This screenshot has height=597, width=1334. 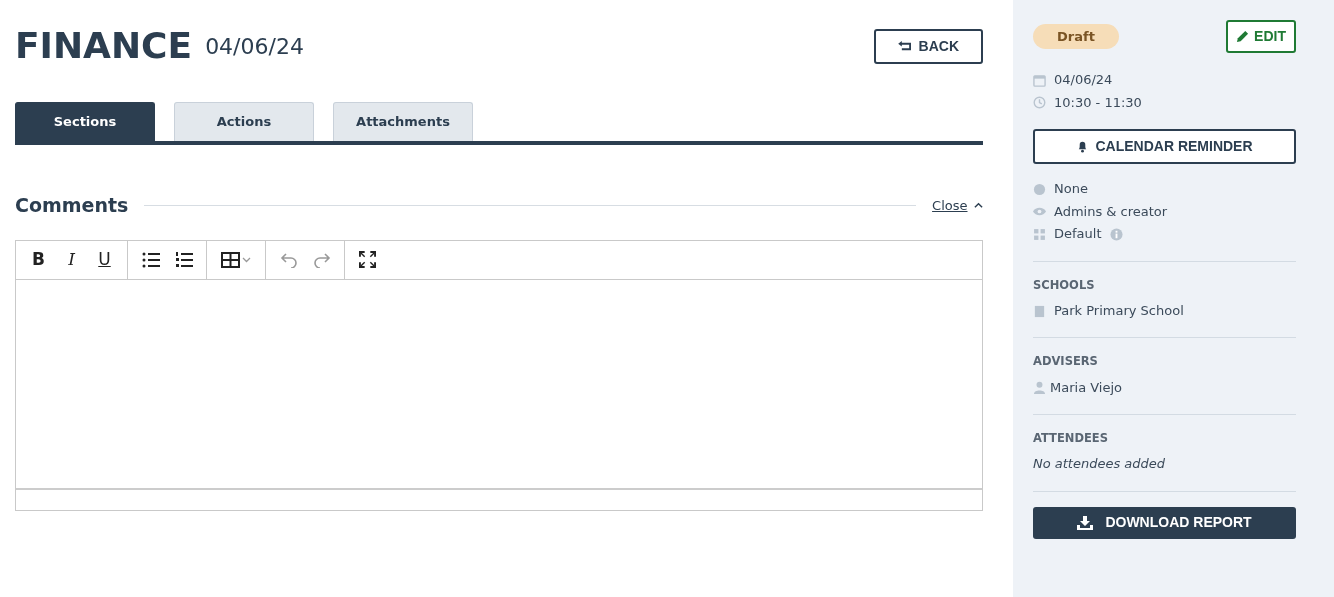 I want to click on close-link: Close, so click(x=957, y=205).